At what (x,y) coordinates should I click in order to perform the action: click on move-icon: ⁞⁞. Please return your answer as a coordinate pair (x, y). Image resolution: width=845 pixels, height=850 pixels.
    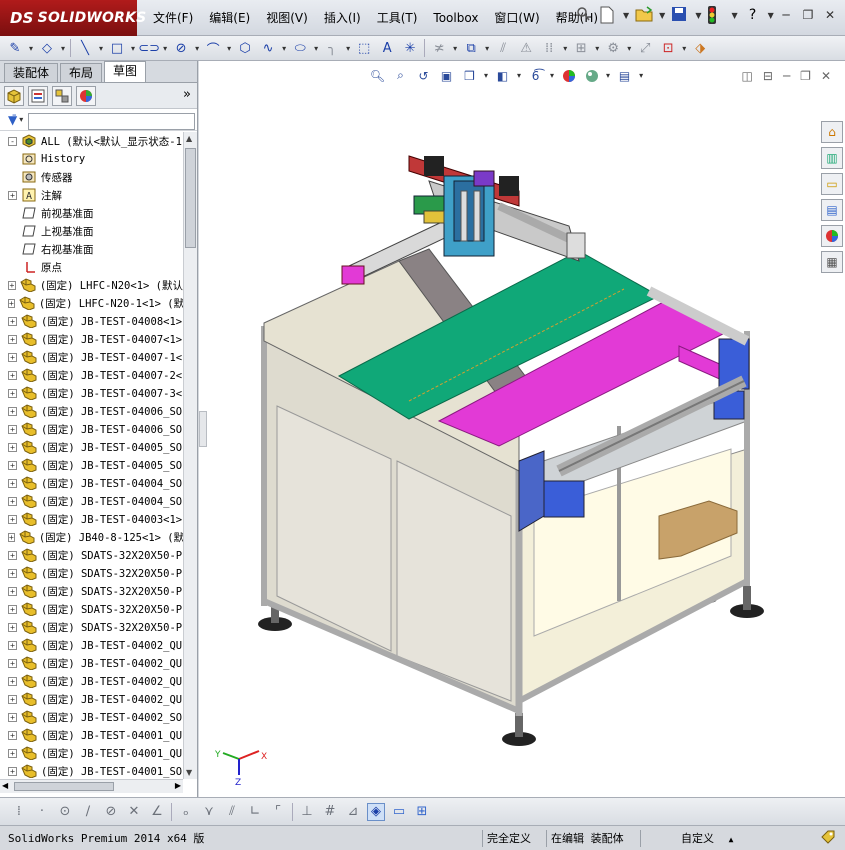
    Looking at the image, I should click on (549, 48).